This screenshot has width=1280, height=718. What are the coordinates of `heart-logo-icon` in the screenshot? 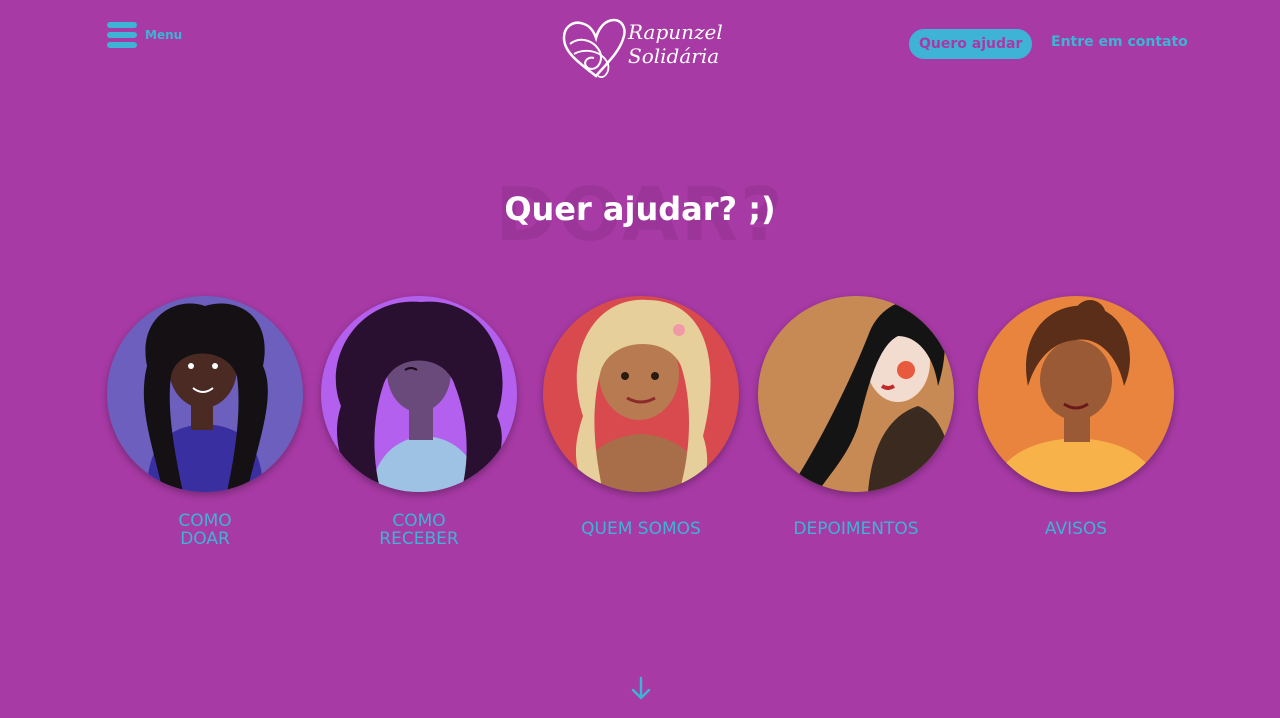 It's located at (594, 48).